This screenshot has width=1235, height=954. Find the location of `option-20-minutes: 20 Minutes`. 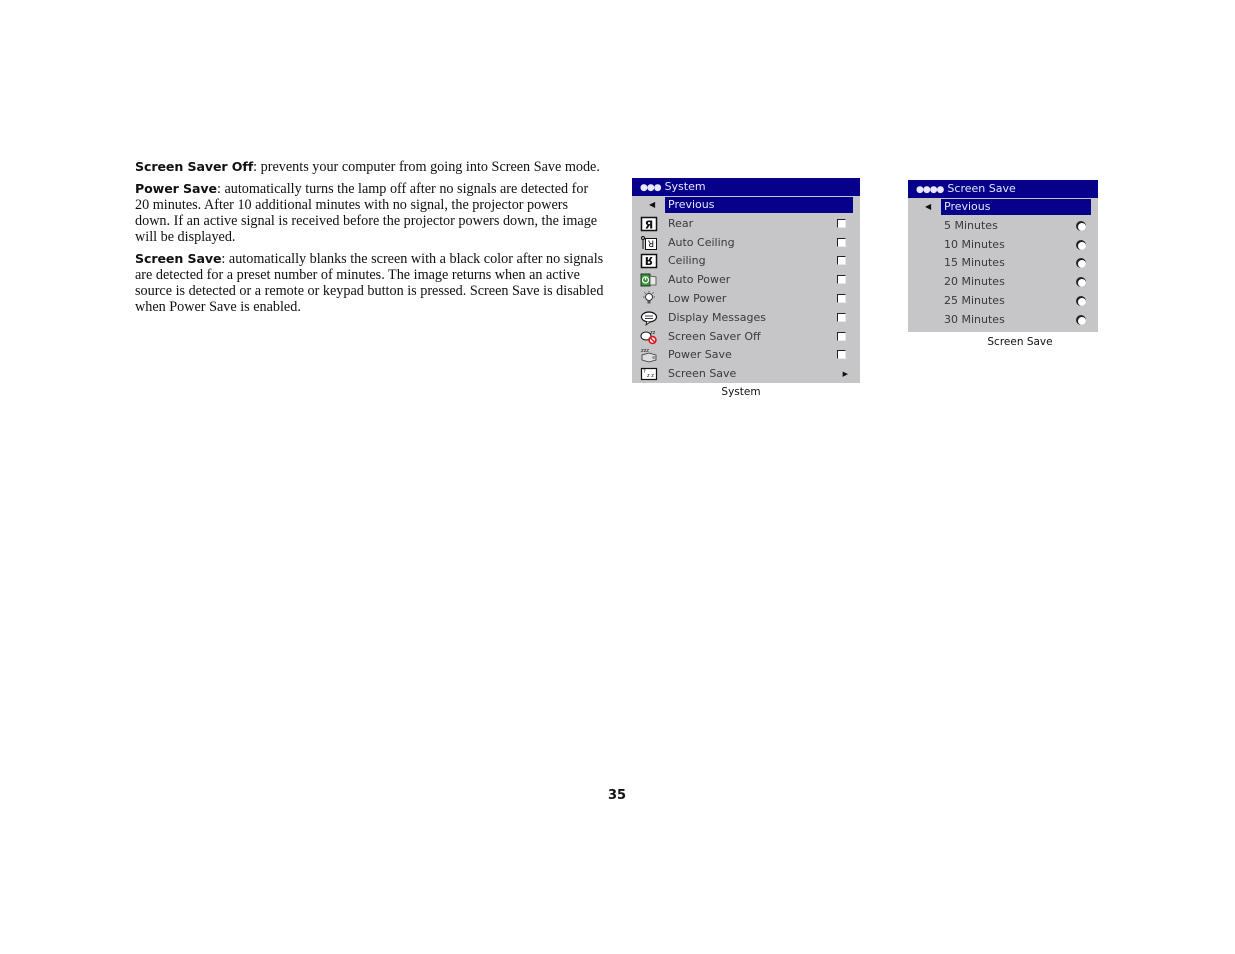

option-20-minutes: 20 Minutes is located at coordinates (1003, 282).